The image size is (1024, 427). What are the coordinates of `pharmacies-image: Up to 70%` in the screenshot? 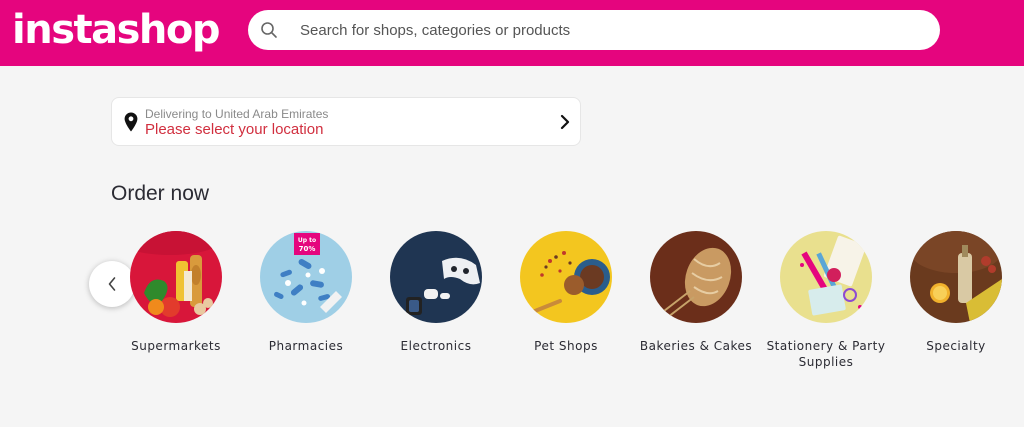 It's located at (306, 277).